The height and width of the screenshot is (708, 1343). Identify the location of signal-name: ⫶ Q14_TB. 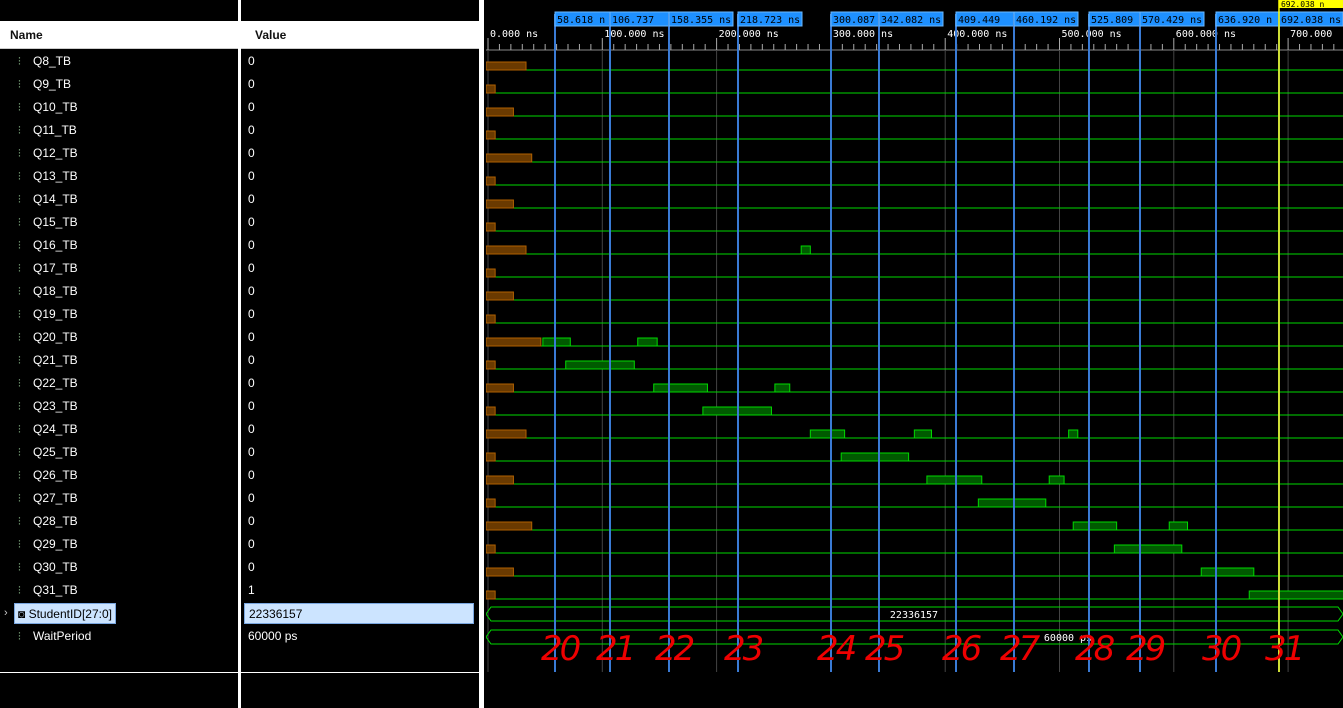
(48, 199).